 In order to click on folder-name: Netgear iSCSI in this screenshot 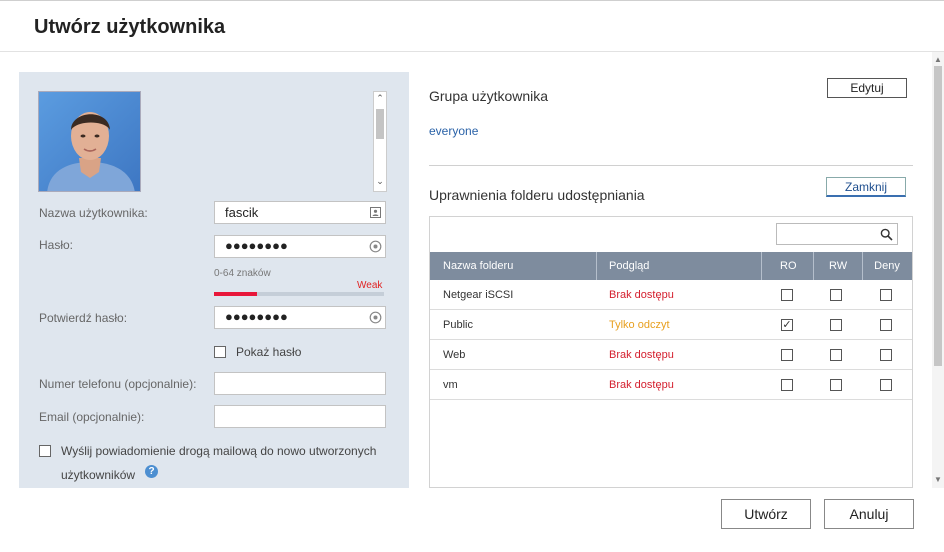, I will do `click(478, 295)`.